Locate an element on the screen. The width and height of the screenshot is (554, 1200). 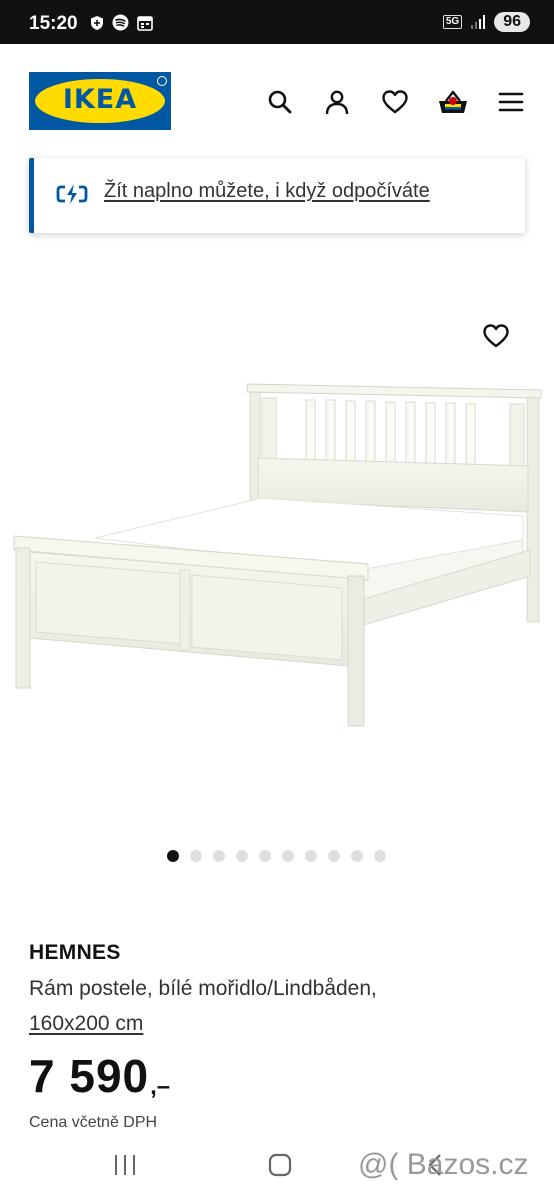
status-notification-icons is located at coordinates (121, 22).